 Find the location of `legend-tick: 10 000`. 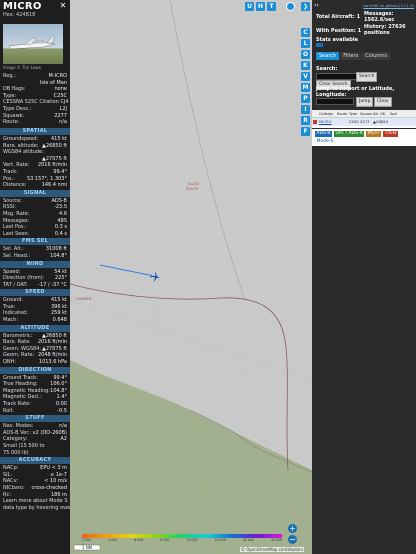

legend-tick: 10 000 is located at coordinates (192, 540).